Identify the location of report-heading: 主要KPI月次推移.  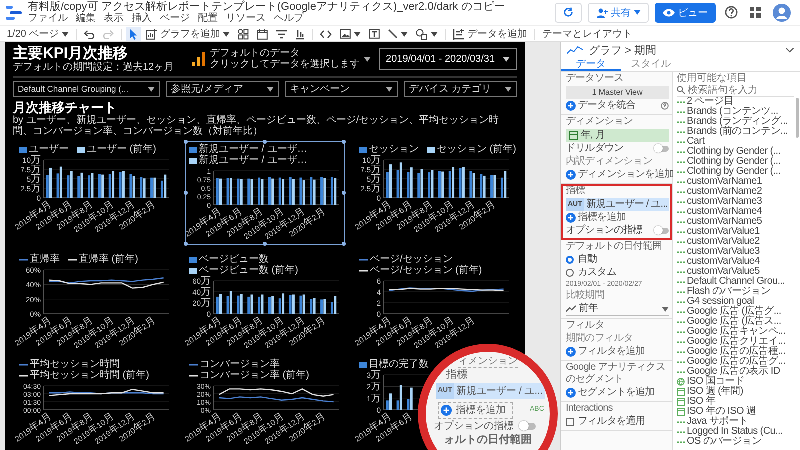
(71, 53).